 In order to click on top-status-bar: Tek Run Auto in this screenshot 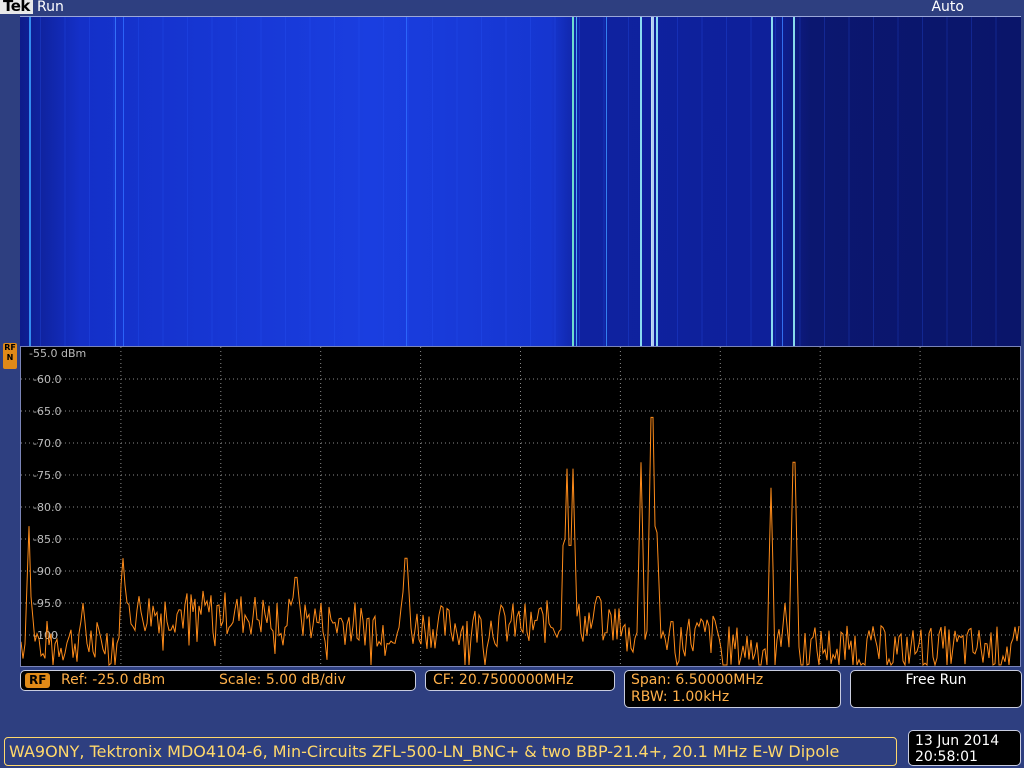, I will do `click(512, 8)`.